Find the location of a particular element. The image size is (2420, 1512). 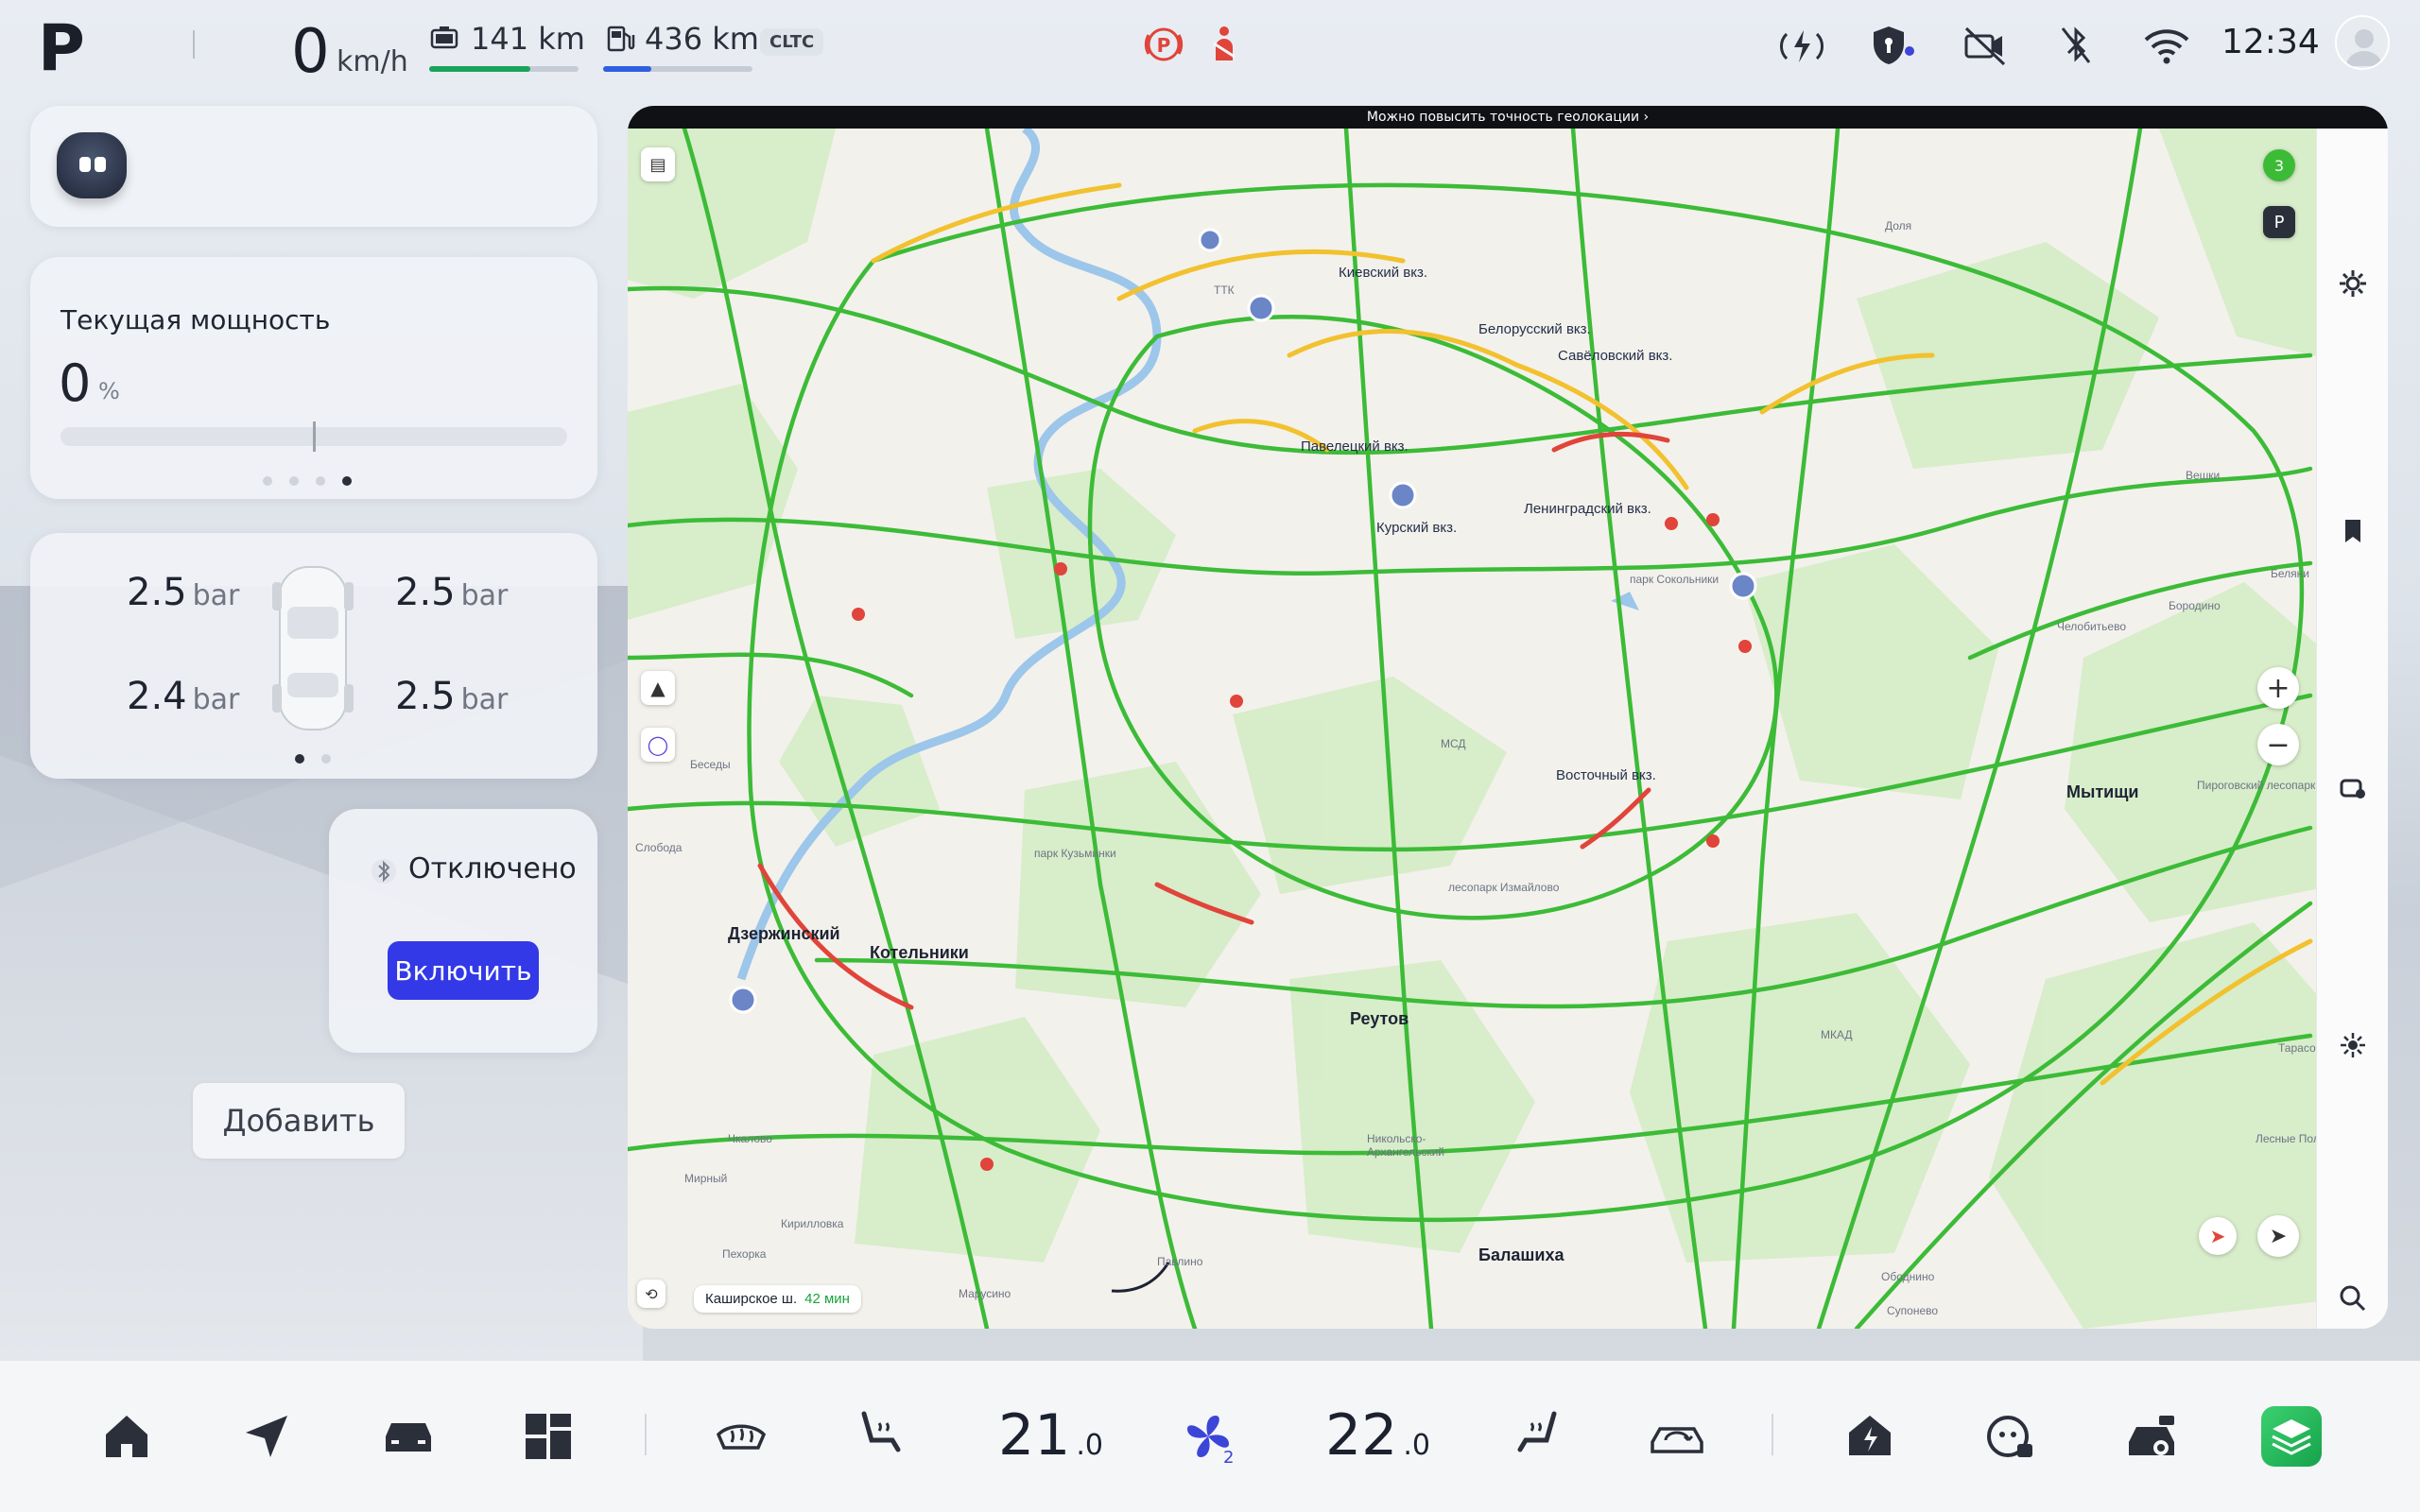

enable-bluetooth-button: Включить is located at coordinates (463, 970).